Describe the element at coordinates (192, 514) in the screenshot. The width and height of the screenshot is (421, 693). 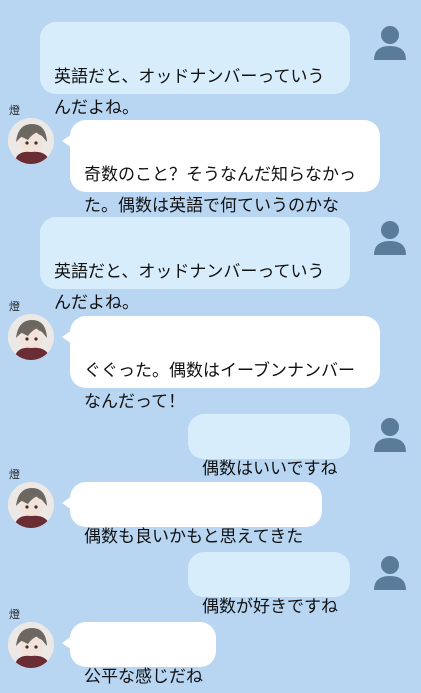
I see `message-bubble-other: 偶数も良いかもと思えてきた` at that location.